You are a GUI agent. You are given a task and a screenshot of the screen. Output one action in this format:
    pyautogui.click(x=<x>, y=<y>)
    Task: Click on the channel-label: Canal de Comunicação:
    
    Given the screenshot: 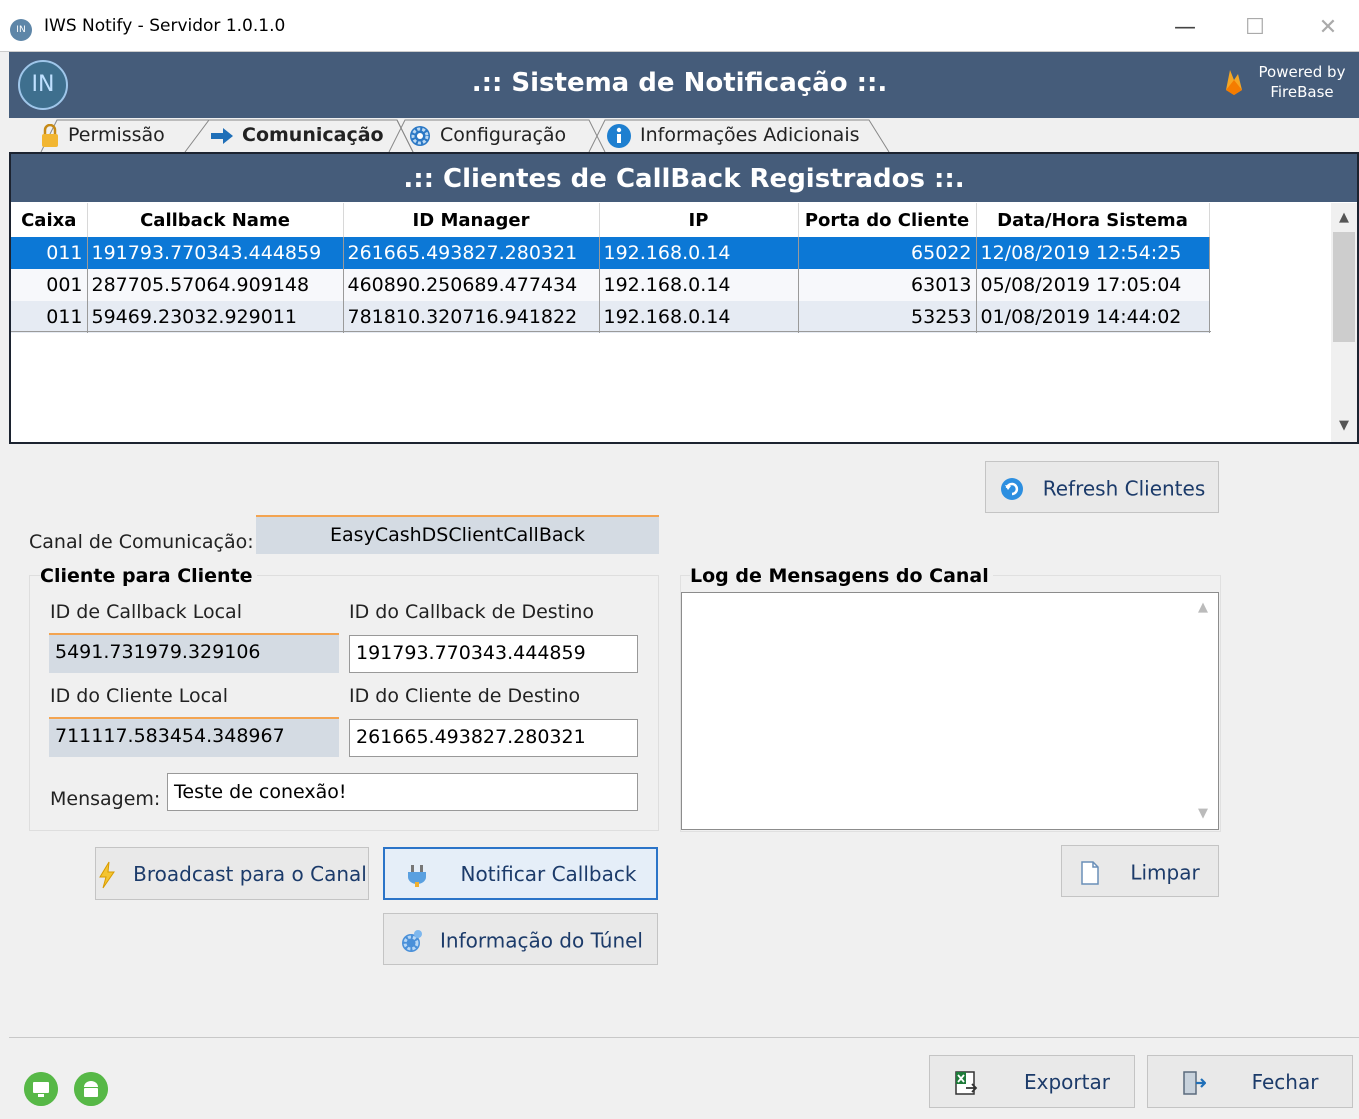 What is the action you would take?
    pyautogui.click(x=141, y=542)
    